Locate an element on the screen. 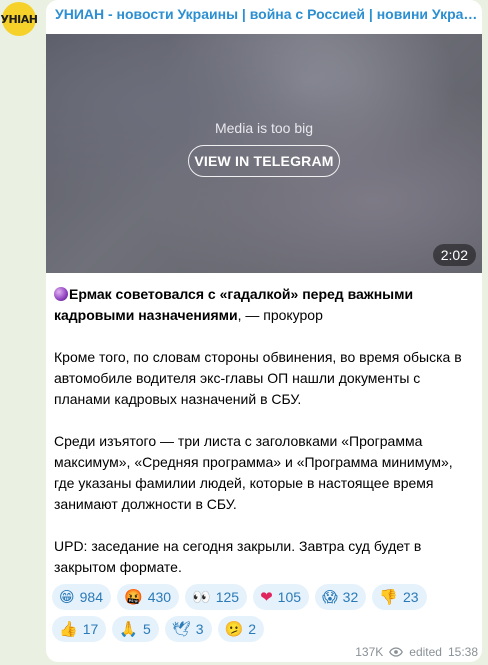 The height and width of the screenshot is (665, 488). message-time: 15:38 is located at coordinates (462, 652).